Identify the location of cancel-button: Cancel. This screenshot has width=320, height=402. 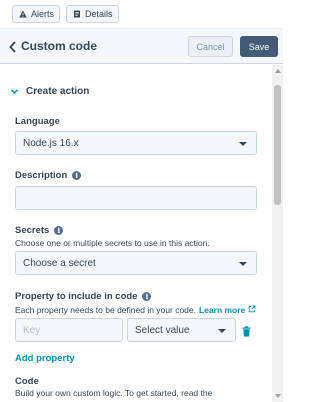
(210, 46).